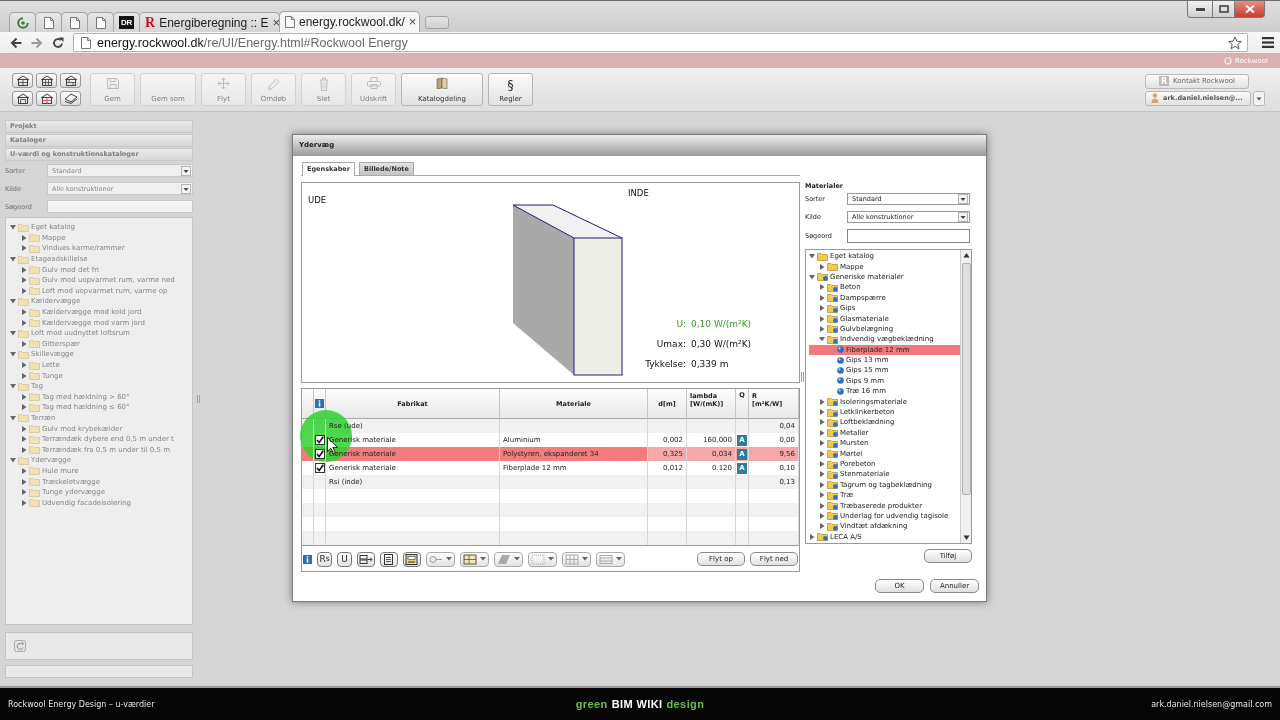 This screenshot has width=1280, height=720. I want to click on browser-tab: DR, so click(126, 22).